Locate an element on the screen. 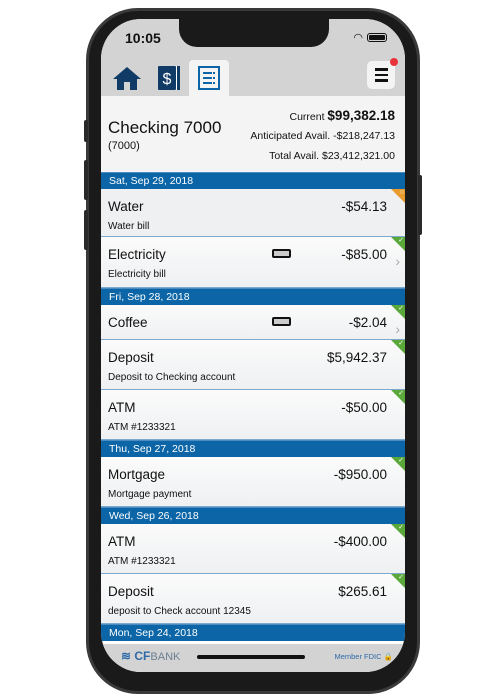  notification-dot is located at coordinates (394, 62).